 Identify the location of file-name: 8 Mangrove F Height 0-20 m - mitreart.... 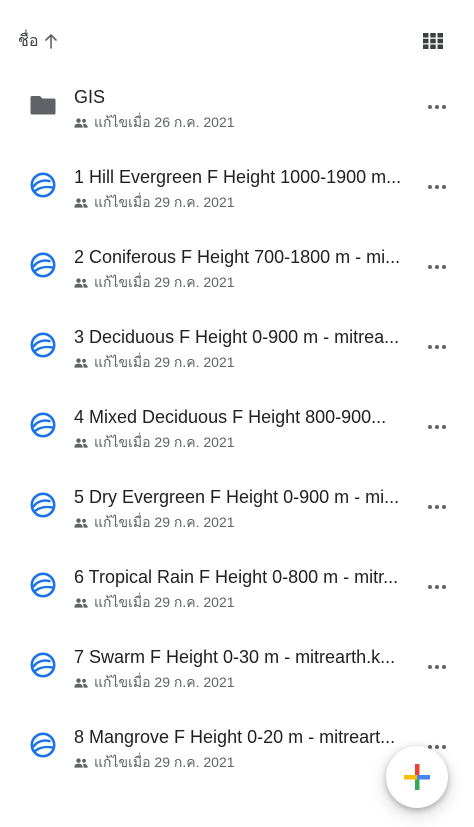
(235, 737).